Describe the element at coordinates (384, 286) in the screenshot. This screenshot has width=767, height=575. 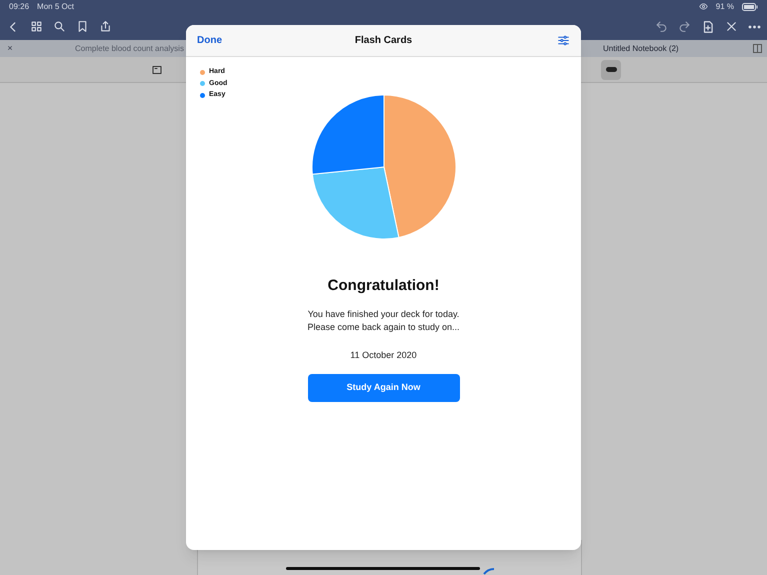
I see `congratulation-heading: Congratulation!` at that location.